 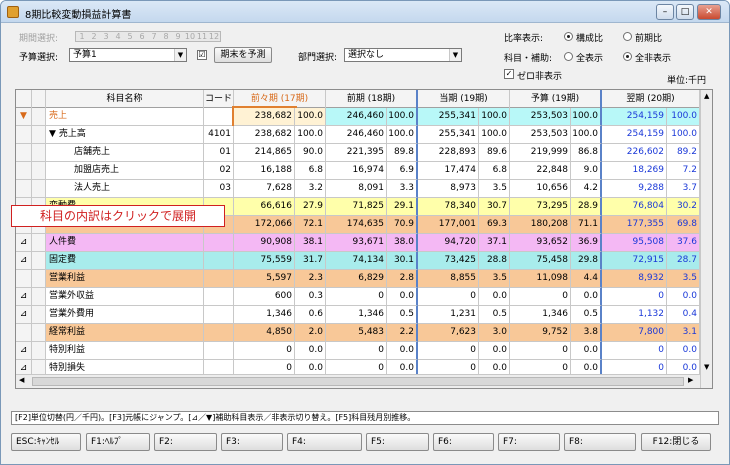 I want to click on amount-cell: 8,973, so click(x=448, y=189).